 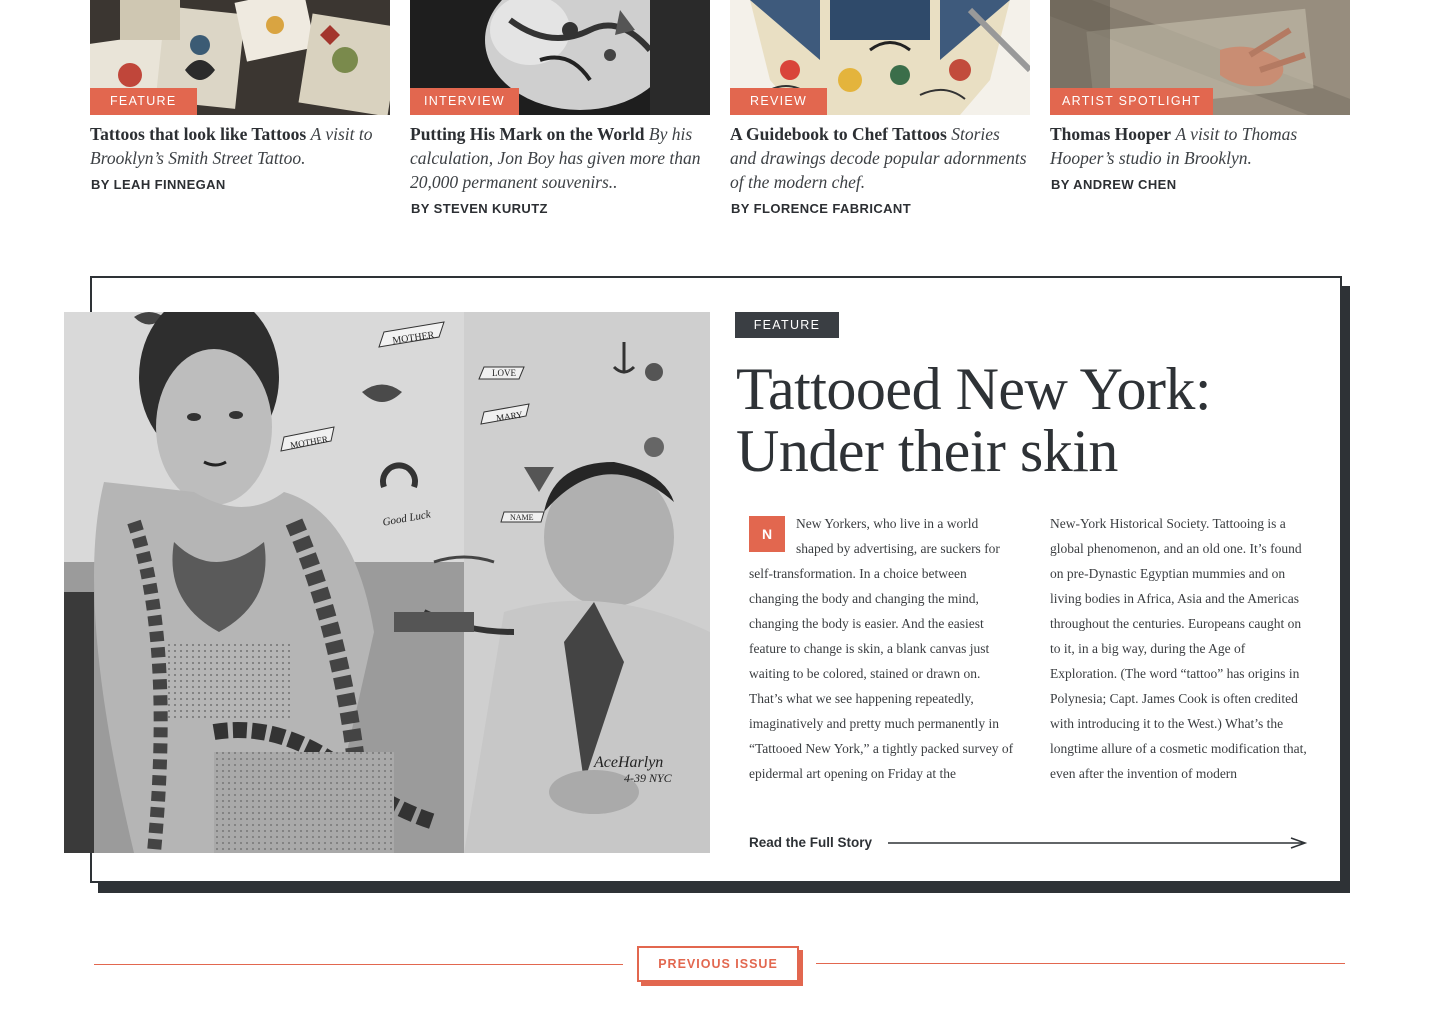 What do you see at coordinates (974, 389) in the screenshot?
I see `feature-title-line-1: Tattooed New York:` at bounding box center [974, 389].